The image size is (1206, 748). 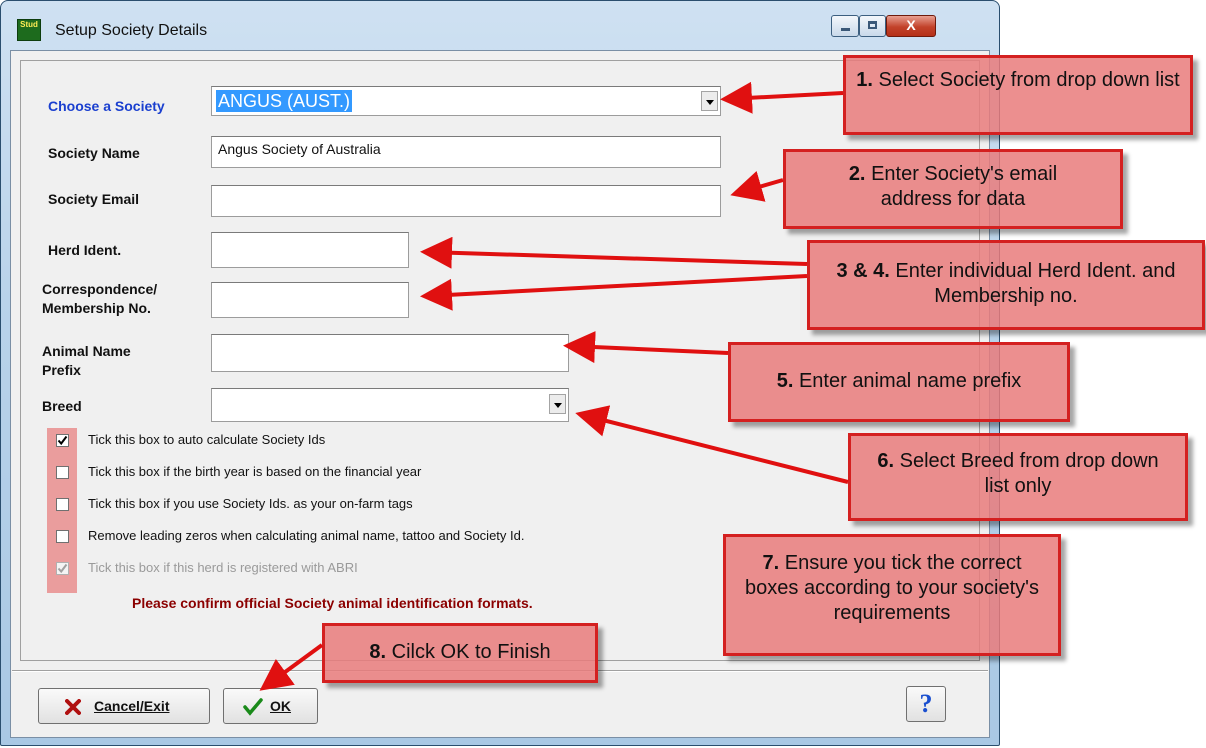 I want to click on callout-6: 6. Select Breed from drop down list only, so click(x=1018, y=477).